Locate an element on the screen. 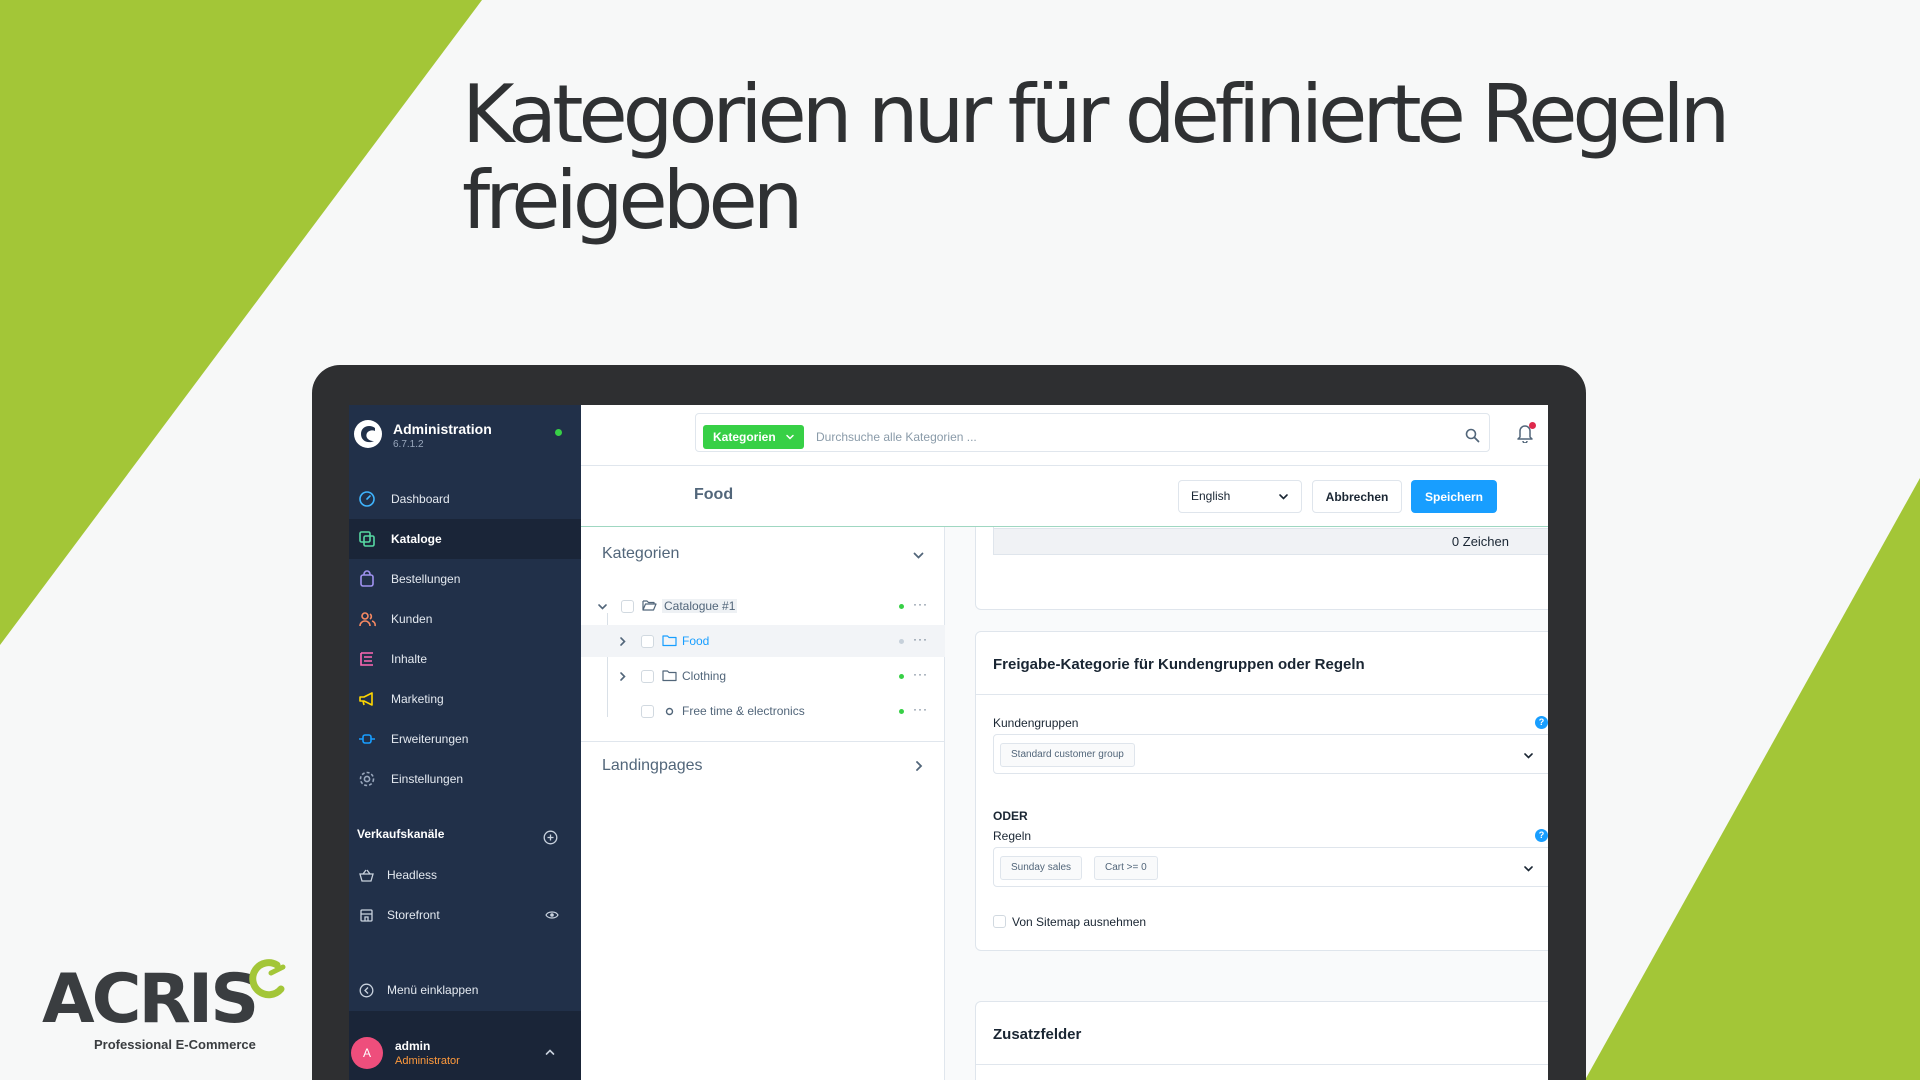  rules-select: Sunday sales Cart >= 0 is located at coordinates (1270, 867).